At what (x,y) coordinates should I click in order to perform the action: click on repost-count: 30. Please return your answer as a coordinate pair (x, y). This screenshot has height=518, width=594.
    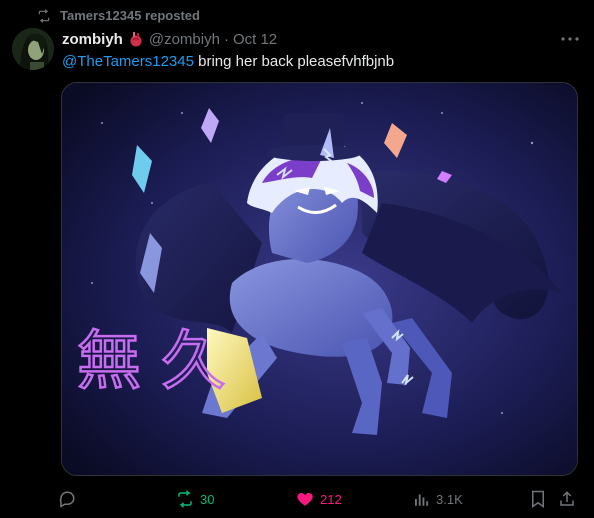
    Looking at the image, I should click on (207, 499).